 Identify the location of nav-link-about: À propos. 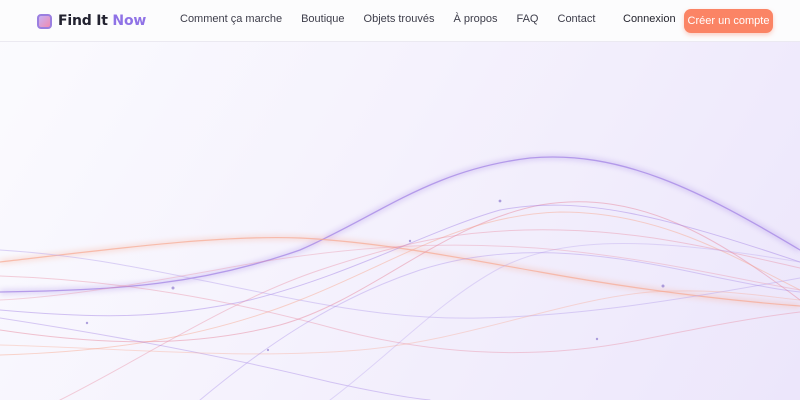
(475, 19).